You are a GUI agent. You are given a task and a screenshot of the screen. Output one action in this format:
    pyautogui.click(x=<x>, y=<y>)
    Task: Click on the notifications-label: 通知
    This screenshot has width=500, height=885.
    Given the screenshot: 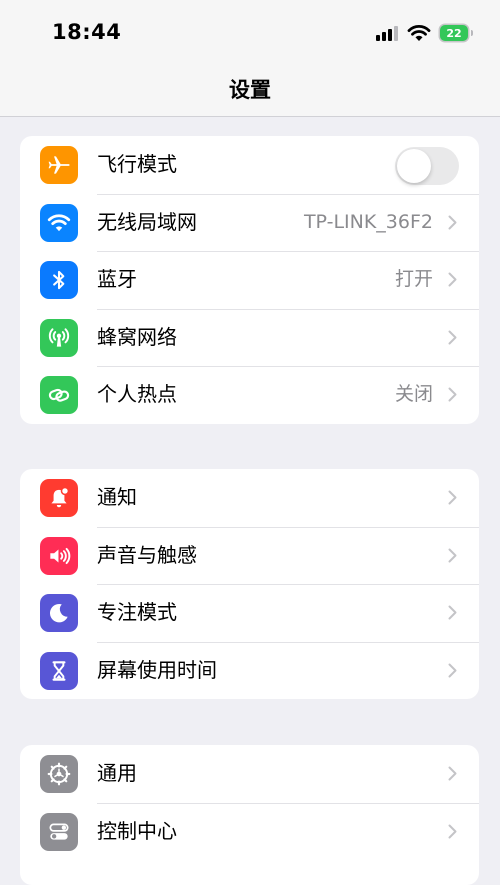 What is the action you would take?
    pyautogui.click(x=117, y=497)
    